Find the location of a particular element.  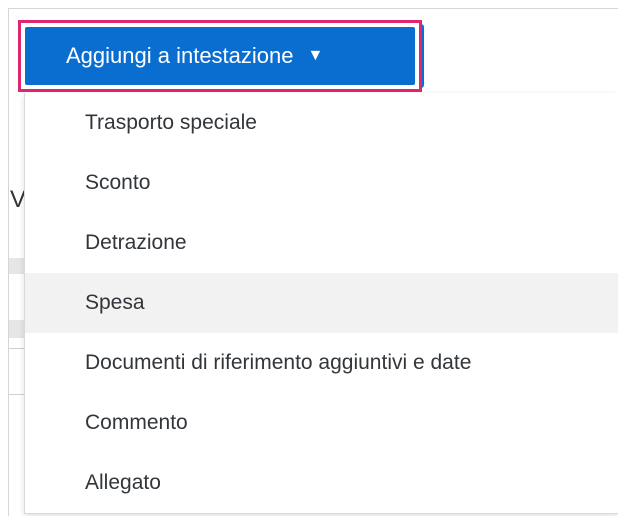

page-border-top is located at coordinates (313, 8).